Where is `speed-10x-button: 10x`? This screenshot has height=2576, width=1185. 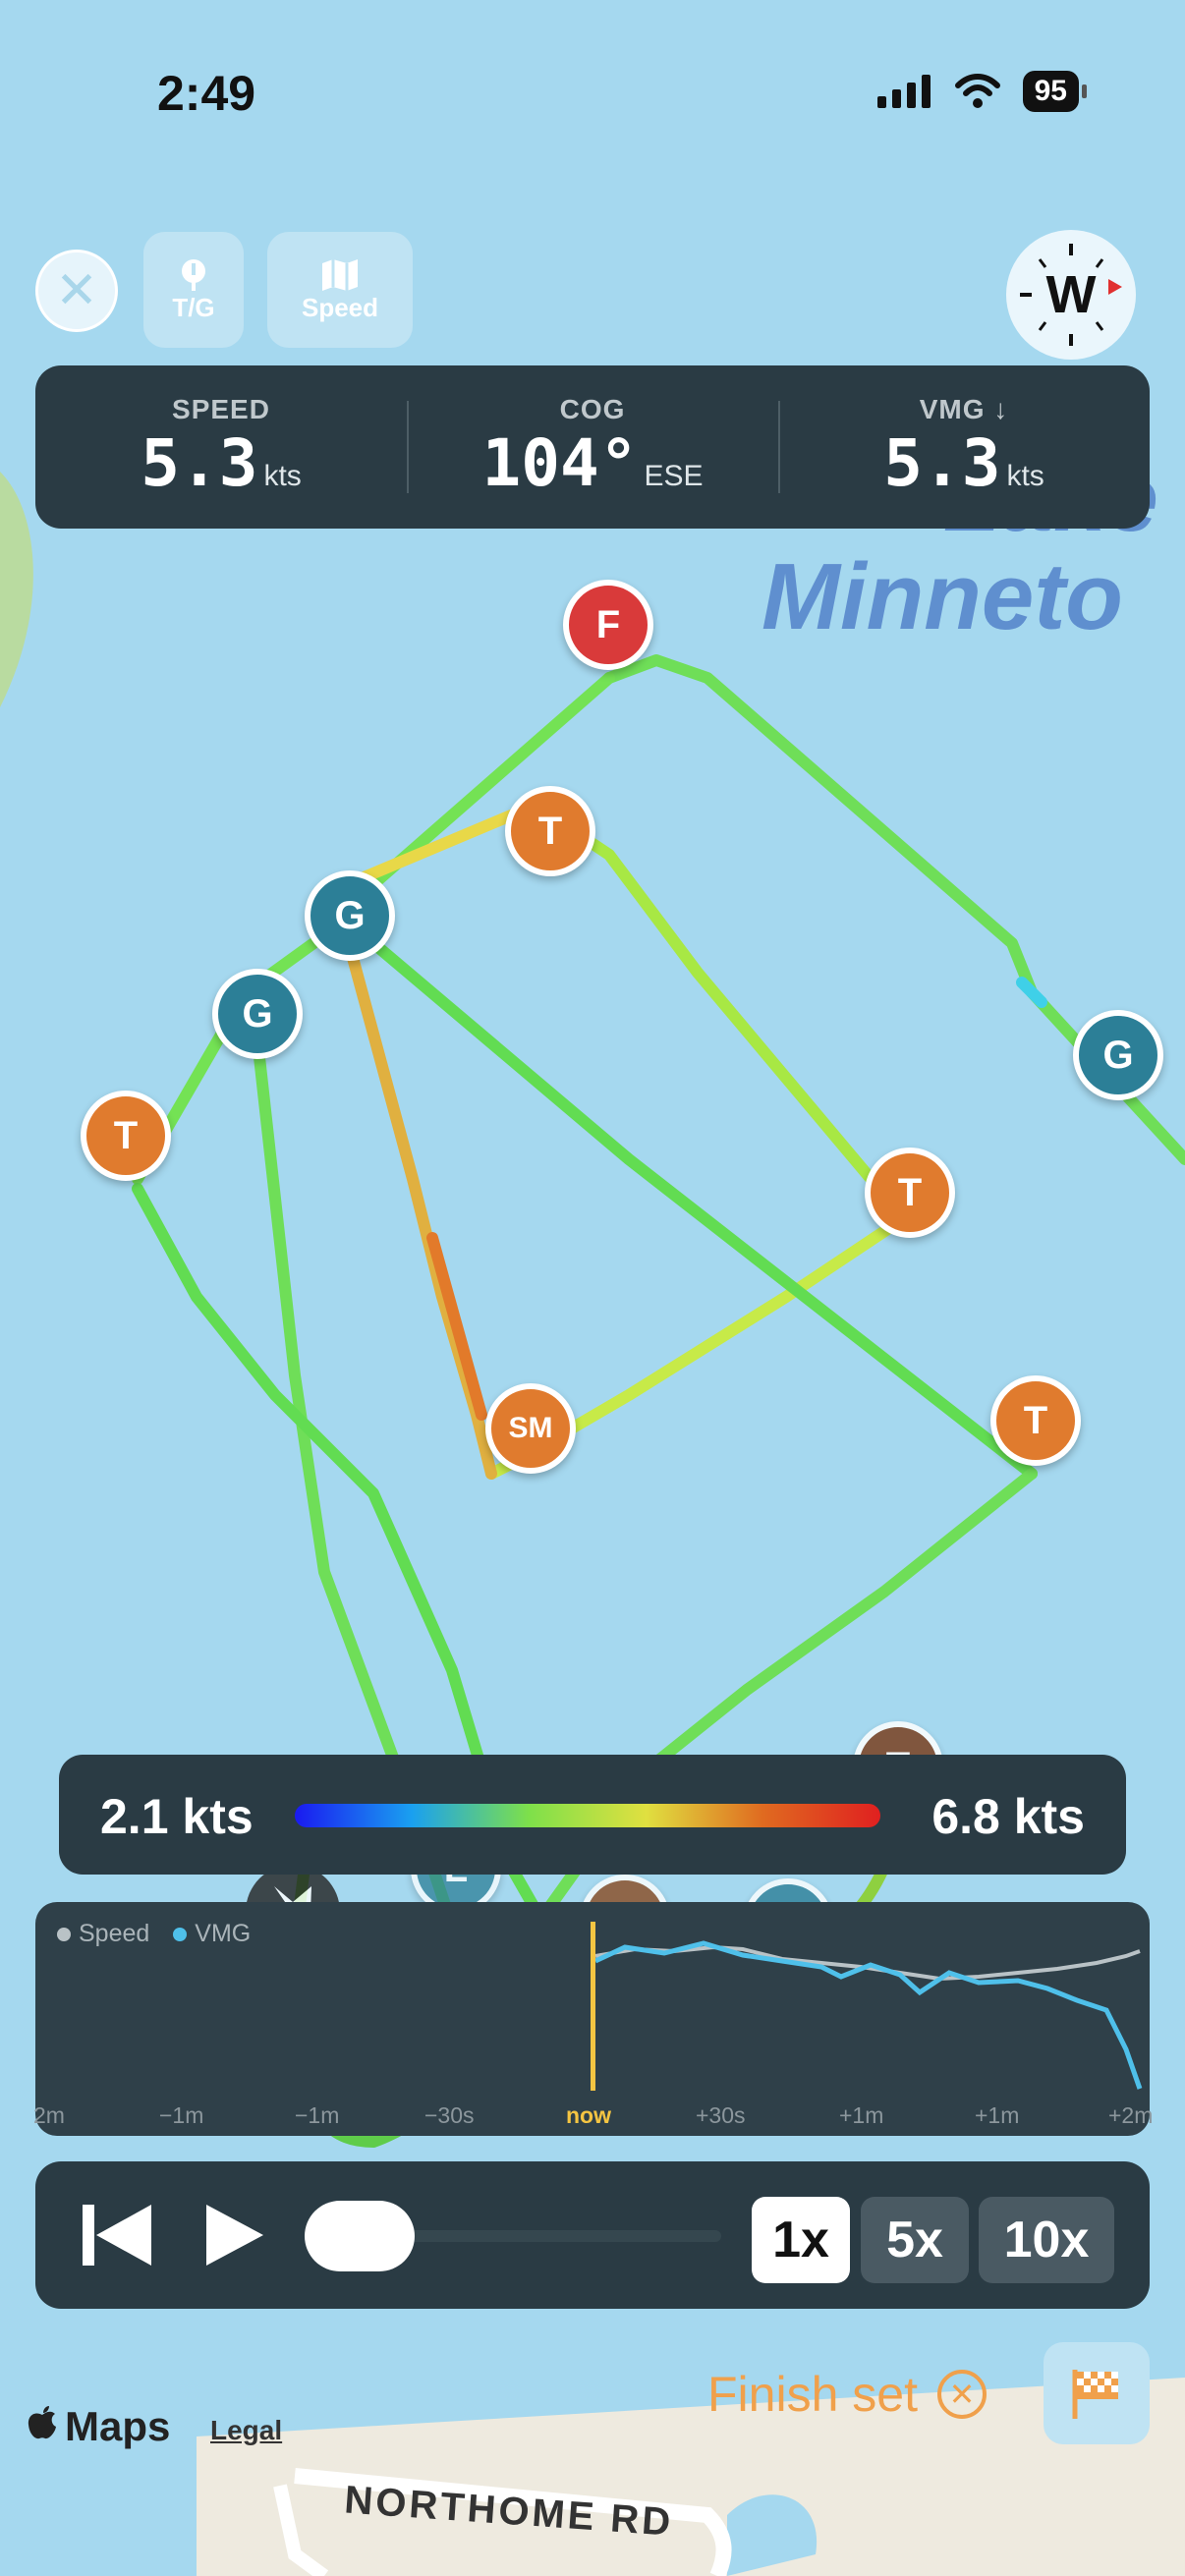
speed-10x-button: 10x is located at coordinates (1046, 2240).